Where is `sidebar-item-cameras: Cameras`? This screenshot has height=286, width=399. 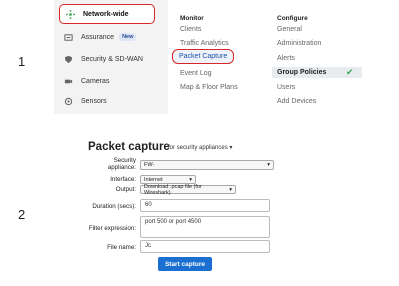
sidebar-item-cameras: Cameras is located at coordinates (111, 81).